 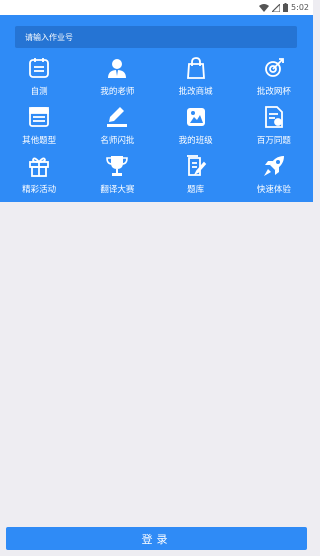 What do you see at coordinates (117, 68) in the screenshot?
I see `teacher-icon` at bounding box center [117, 68].